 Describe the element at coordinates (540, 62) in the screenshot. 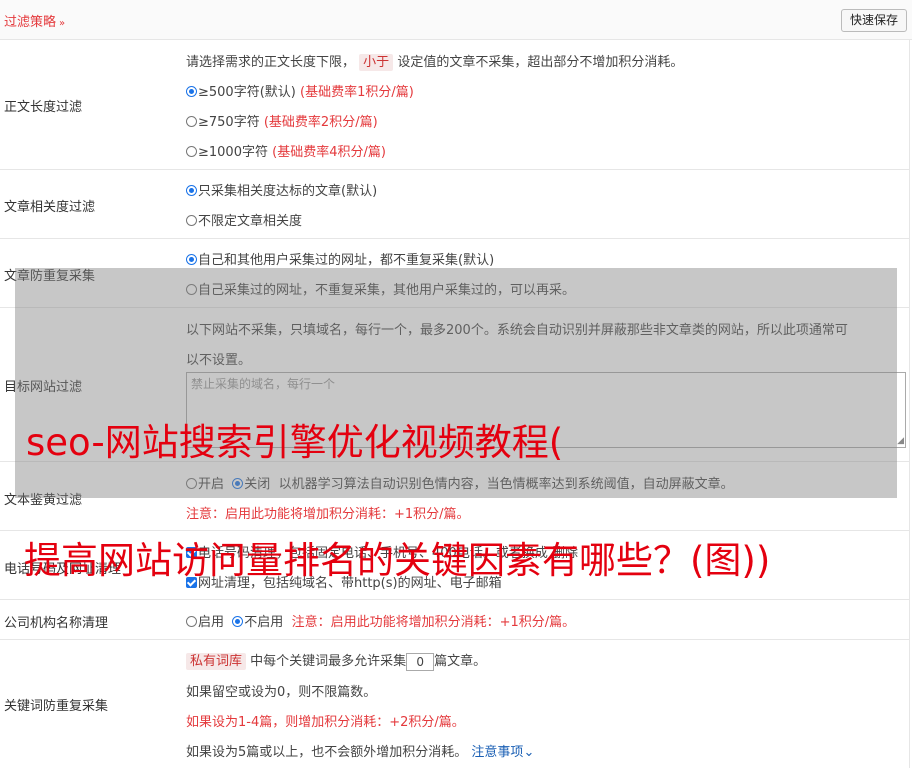

I see `desc-after: 设定值的文章不采集，超出部分不增加积分消耗。` at that location.